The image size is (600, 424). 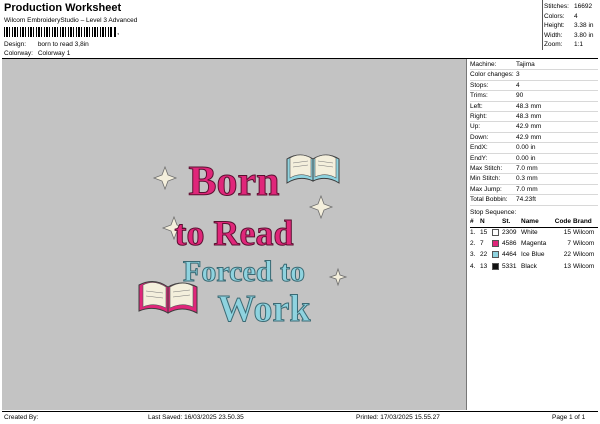 I want to click on colorway-label: Colorway:, so click(x=18, y=53).